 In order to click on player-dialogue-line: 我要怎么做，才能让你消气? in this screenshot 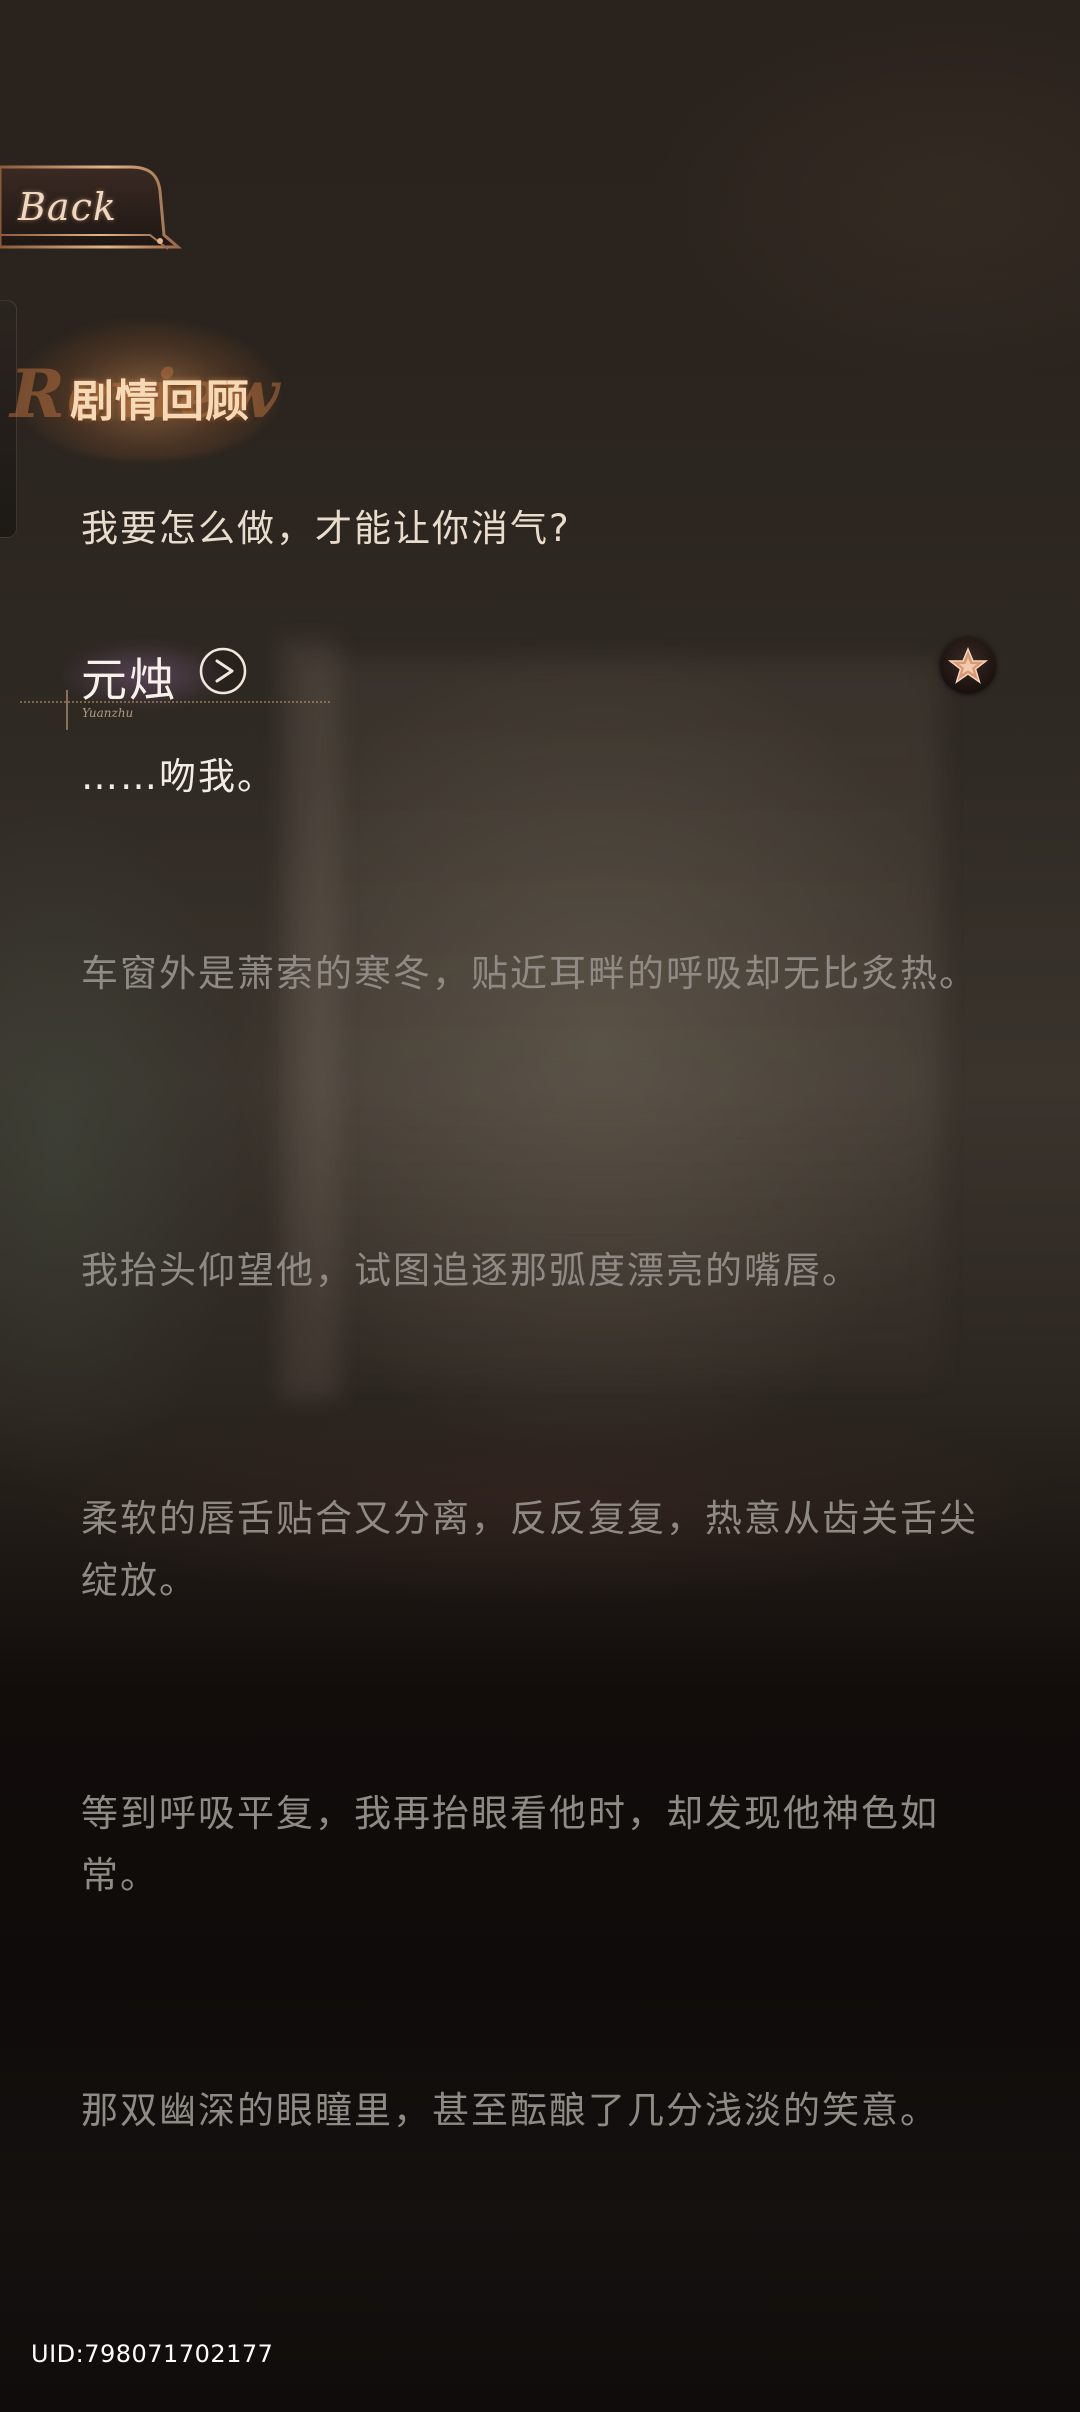, I will do `click(326, 528)`.